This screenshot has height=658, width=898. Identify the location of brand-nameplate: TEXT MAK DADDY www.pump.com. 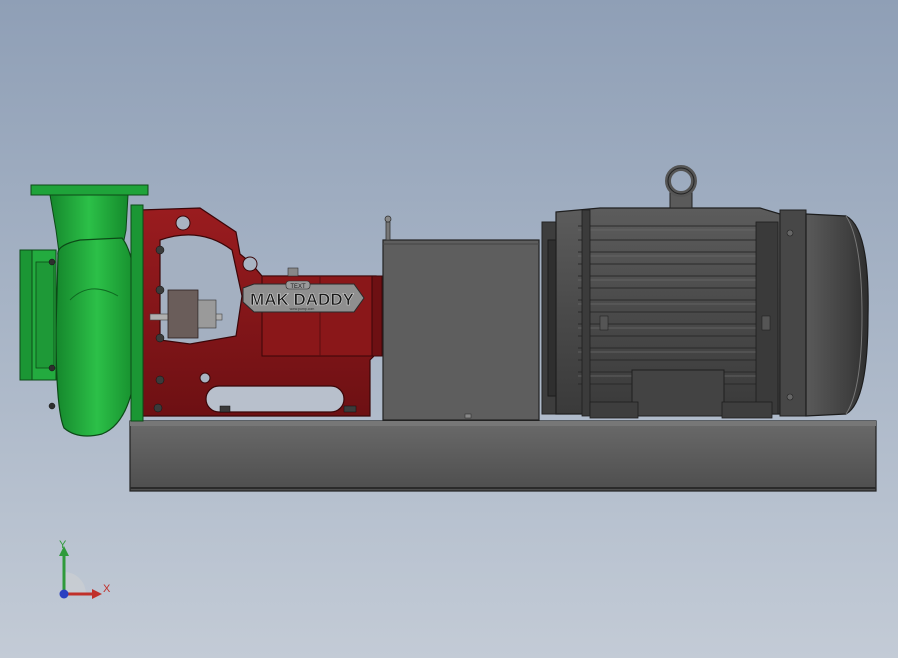
(303, 296).